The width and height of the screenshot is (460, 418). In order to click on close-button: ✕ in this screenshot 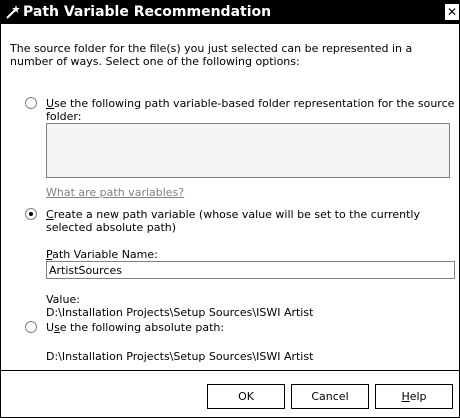, I will do `click(452, 12)`.